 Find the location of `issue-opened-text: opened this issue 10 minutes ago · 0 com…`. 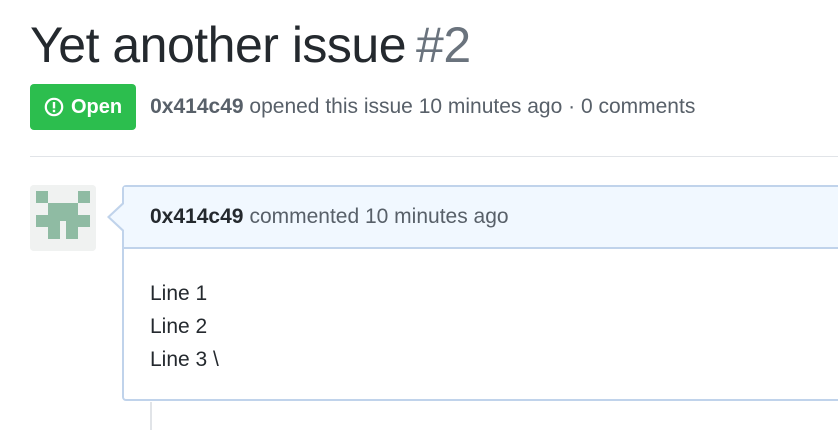

issue-opened-text: opened this issue 10 minutes ago · 0 com… is located at coordinates (472, 106).